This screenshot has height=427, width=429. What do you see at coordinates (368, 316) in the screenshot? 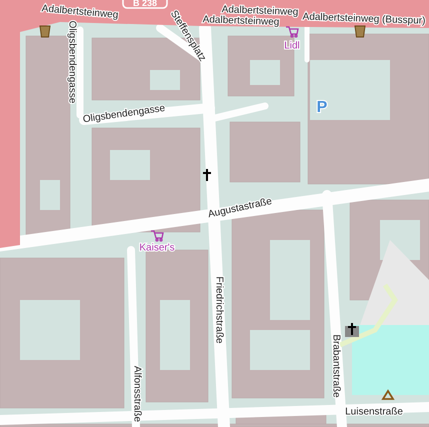
I see `footpath` at bounding box center [368, 316].